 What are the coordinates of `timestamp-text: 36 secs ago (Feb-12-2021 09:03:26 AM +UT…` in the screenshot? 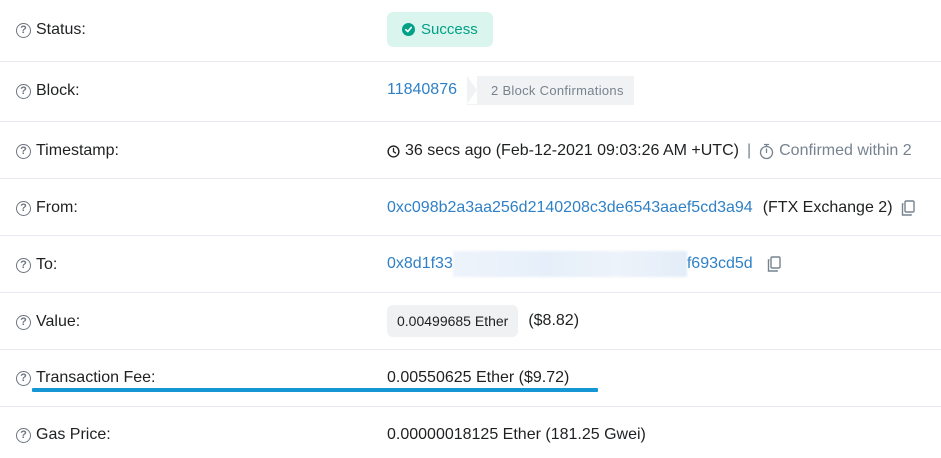 It's located at (572, 150).